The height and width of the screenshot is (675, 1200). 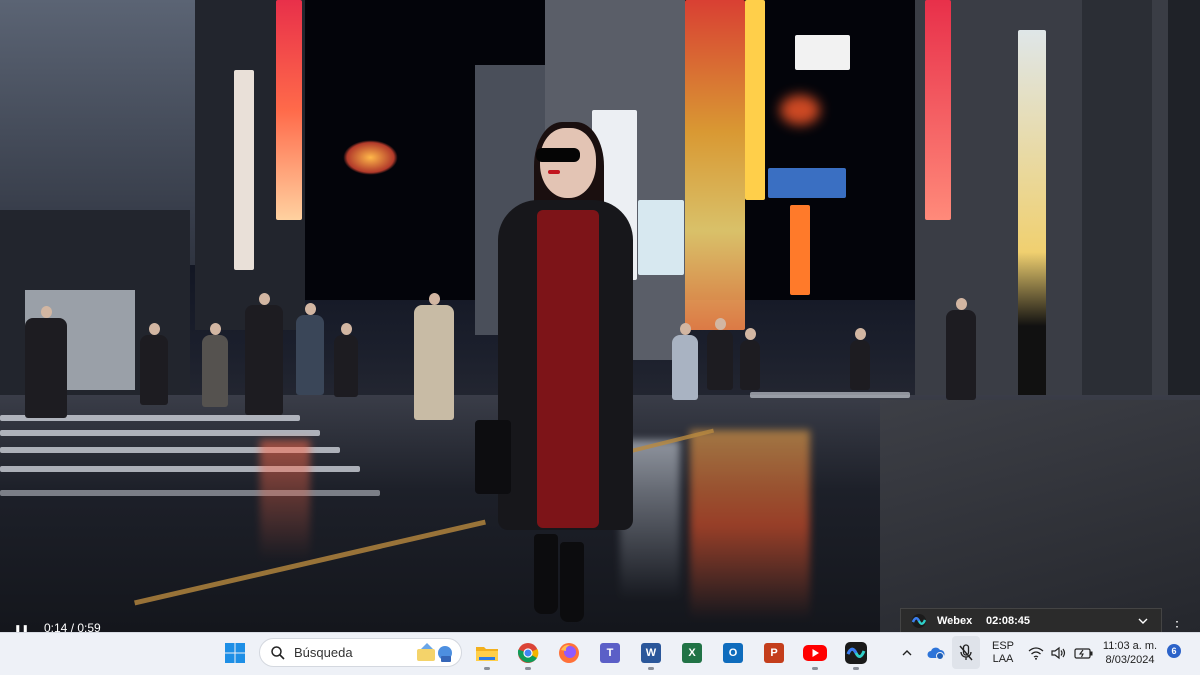 I want to click on neon-sign-right-red, so click(x=938, y=110).